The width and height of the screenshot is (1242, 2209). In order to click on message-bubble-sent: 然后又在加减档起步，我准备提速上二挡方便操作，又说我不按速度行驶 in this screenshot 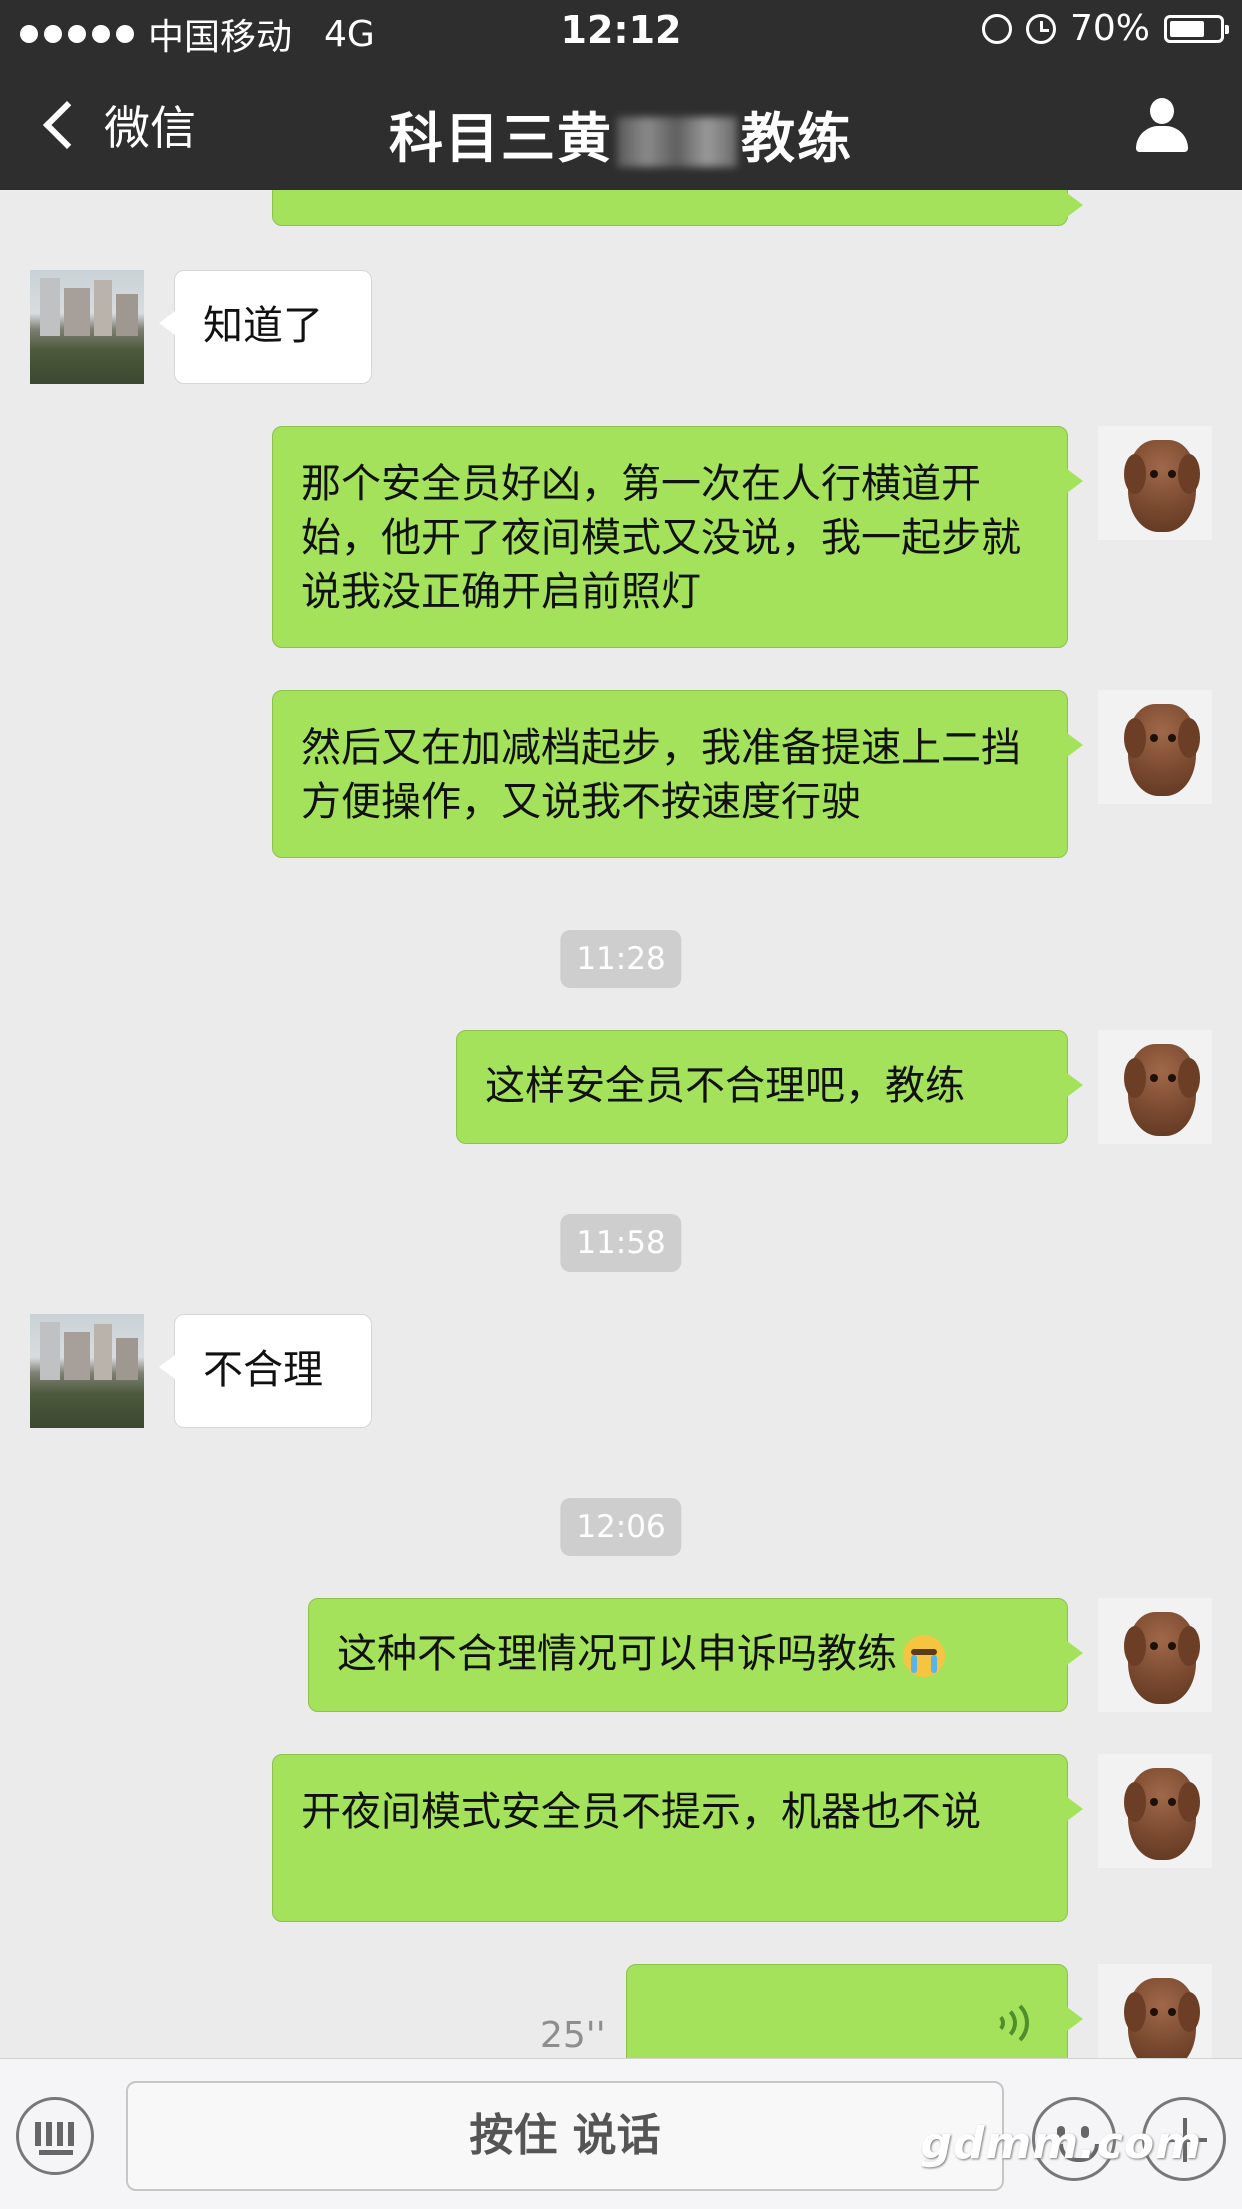, I will do `click(677, 774)`.